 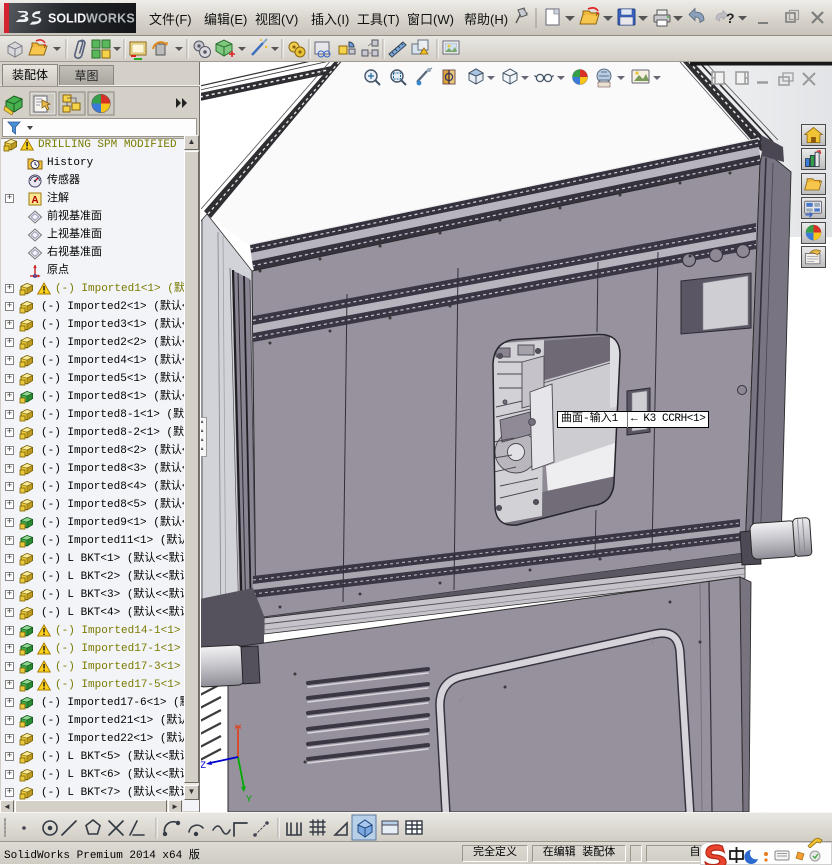 I want to click on svg-text: Y, so click(x=249, y=800).